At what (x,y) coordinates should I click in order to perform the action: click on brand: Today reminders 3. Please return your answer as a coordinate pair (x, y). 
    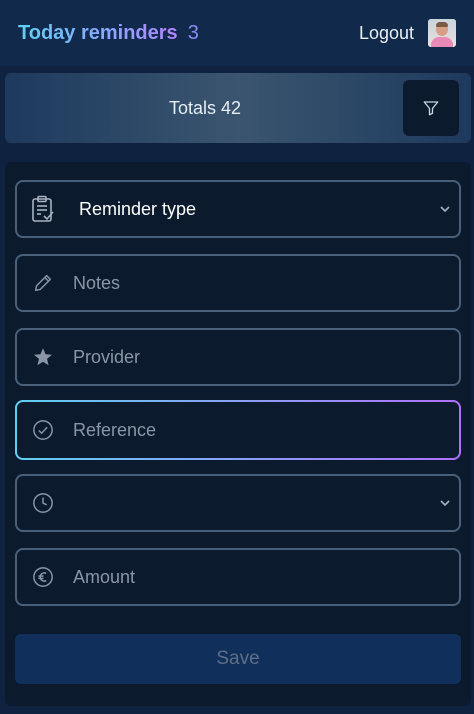
    Looking at the image, I should click on (108, 33).